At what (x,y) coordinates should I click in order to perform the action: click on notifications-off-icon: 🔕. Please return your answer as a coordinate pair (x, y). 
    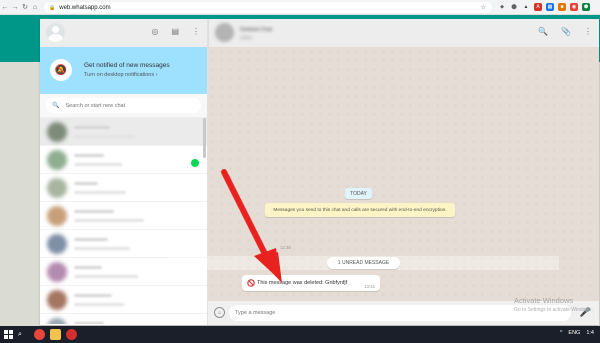
    Looking at the image, I should click on (61, 70).